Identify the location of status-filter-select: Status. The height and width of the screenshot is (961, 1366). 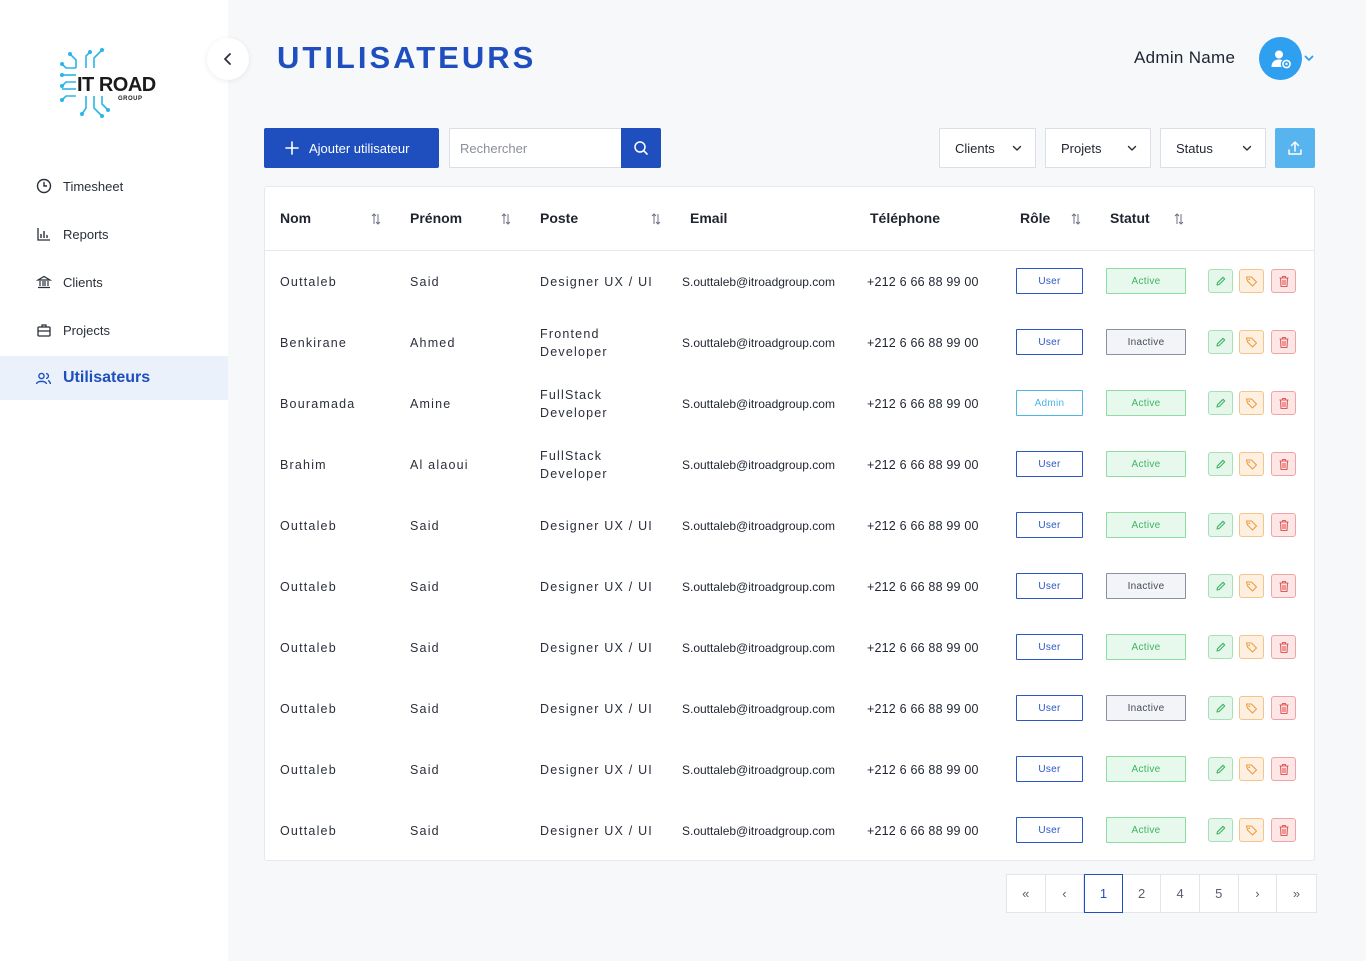
(1213, 148).